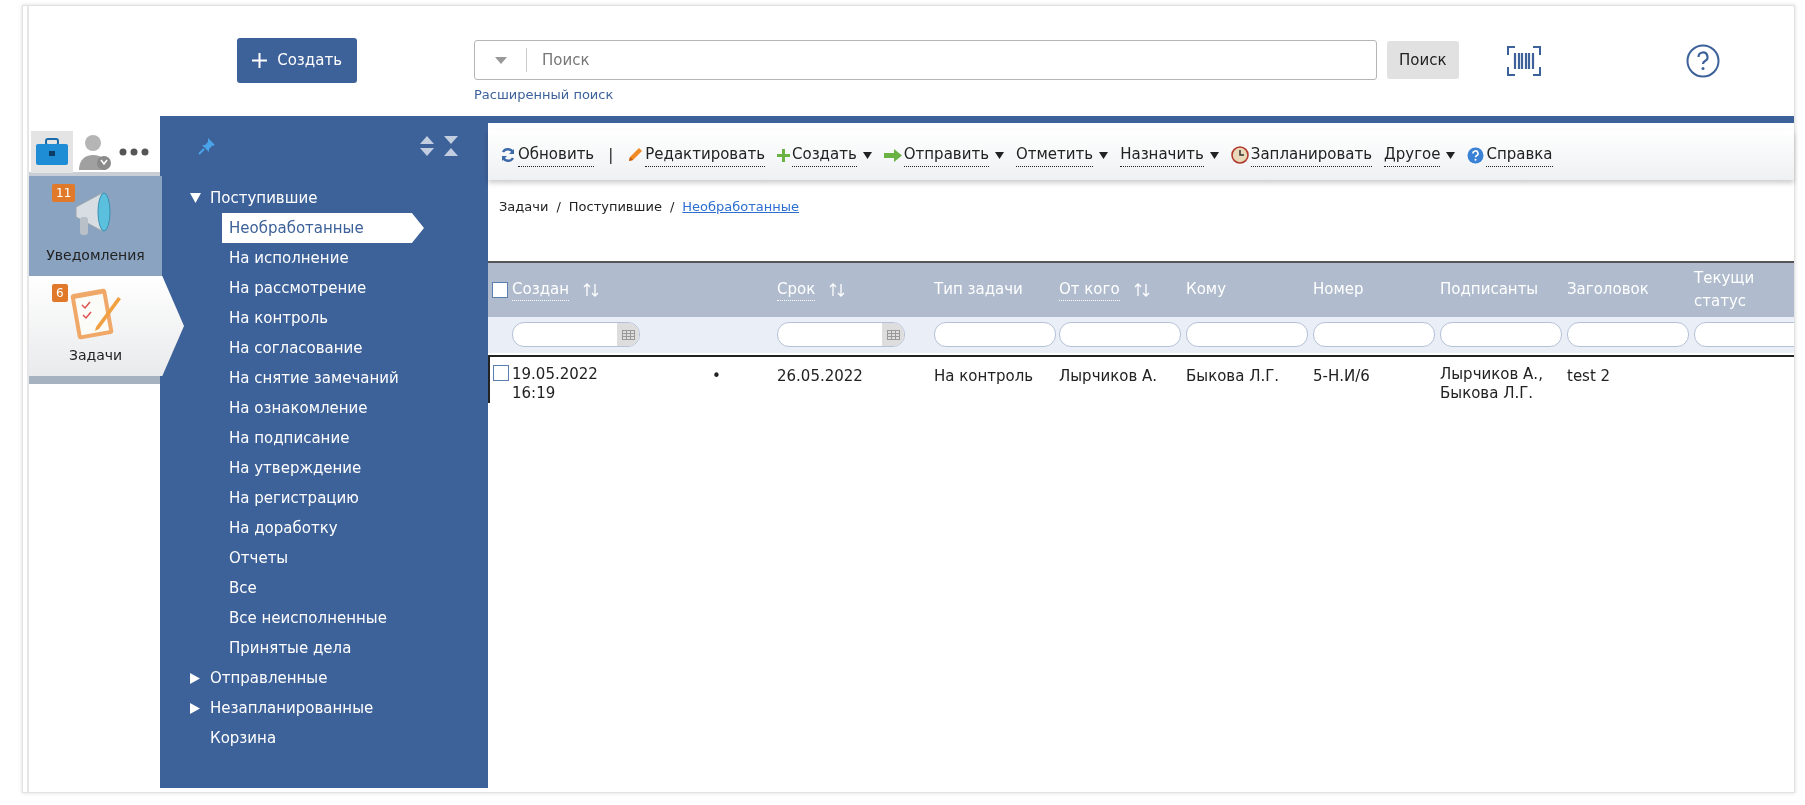 This screenshot has width=1805, height=805. Describe the element at coordinates (323, 378) in the screenshot. I see `tree-item: На снятие замечаний` at that location.